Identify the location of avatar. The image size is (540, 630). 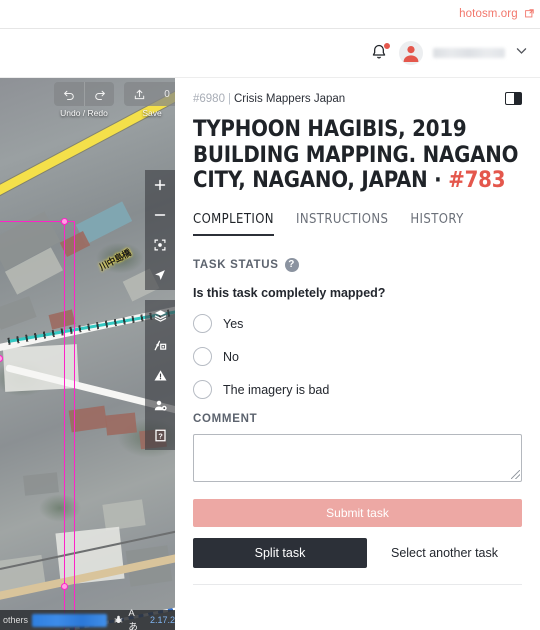
(411, 53).